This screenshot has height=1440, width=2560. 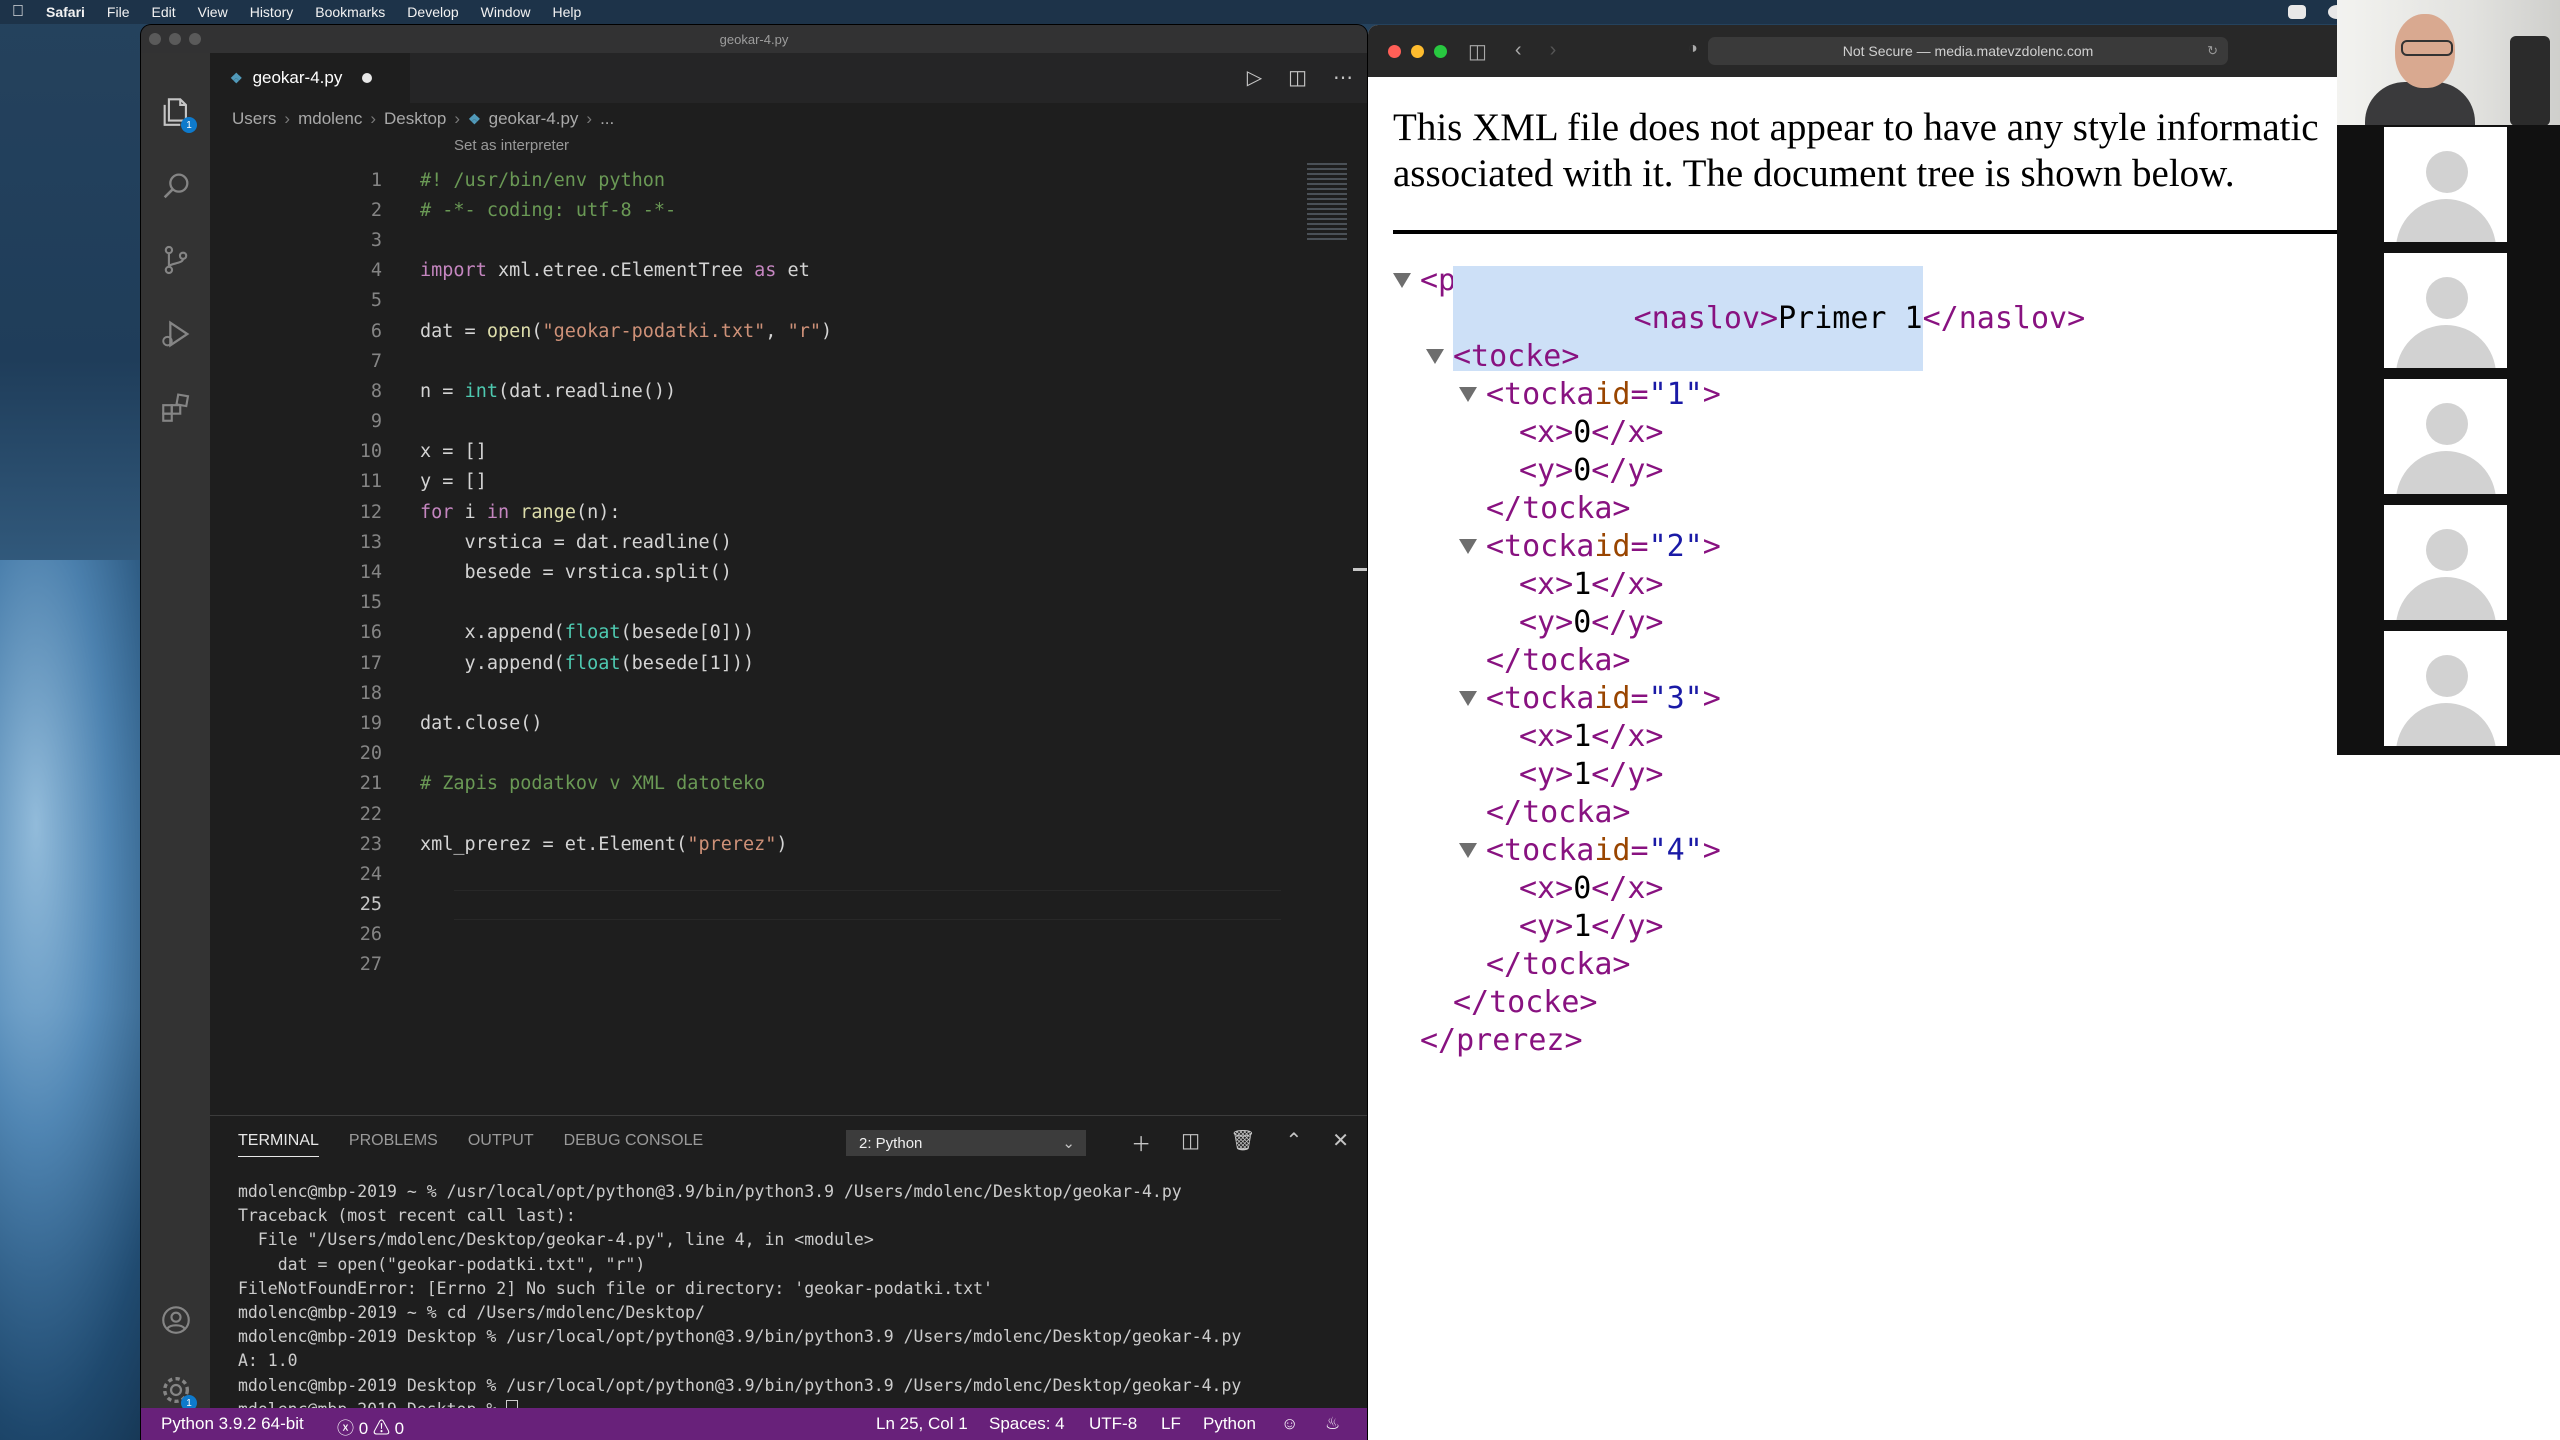 I want to click on run-file-icon: ▷, so click(x=1254, y=77).